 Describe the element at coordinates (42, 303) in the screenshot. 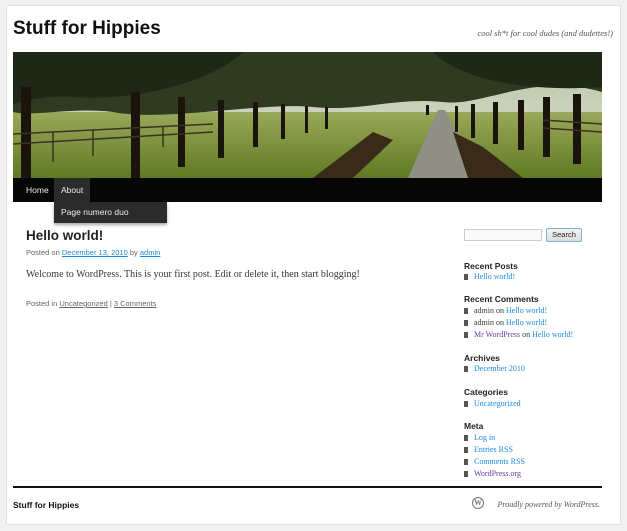

I see `post-footer-prefix: Posted in` at that location.